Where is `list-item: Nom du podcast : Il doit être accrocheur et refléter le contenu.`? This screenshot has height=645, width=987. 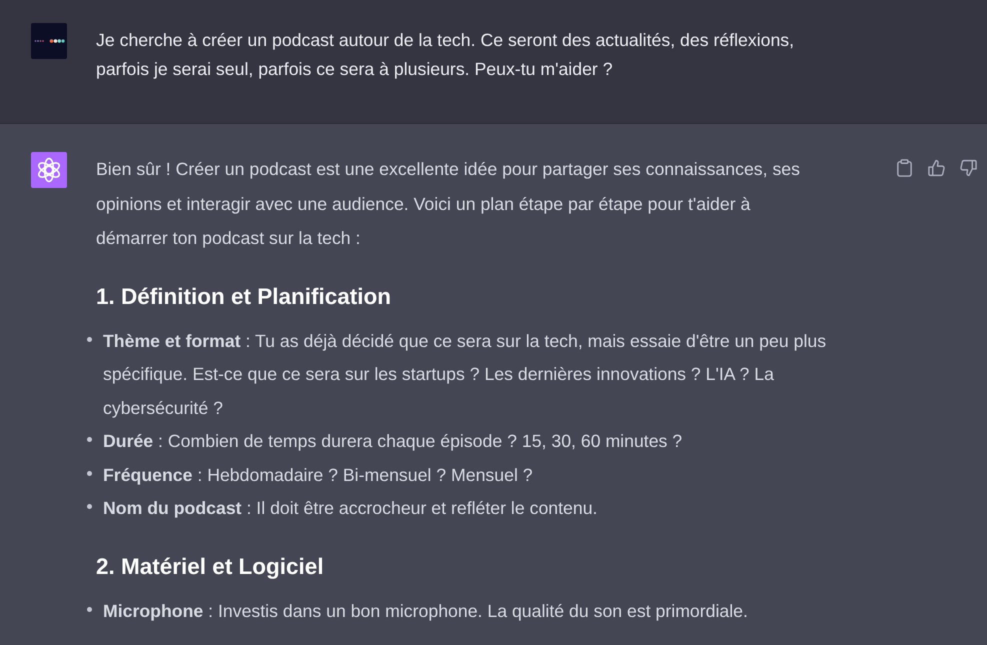 list-item: Nom du podcast : Il doit être accrocheur et refléter le contenu. is located at coordinates (350, 508).